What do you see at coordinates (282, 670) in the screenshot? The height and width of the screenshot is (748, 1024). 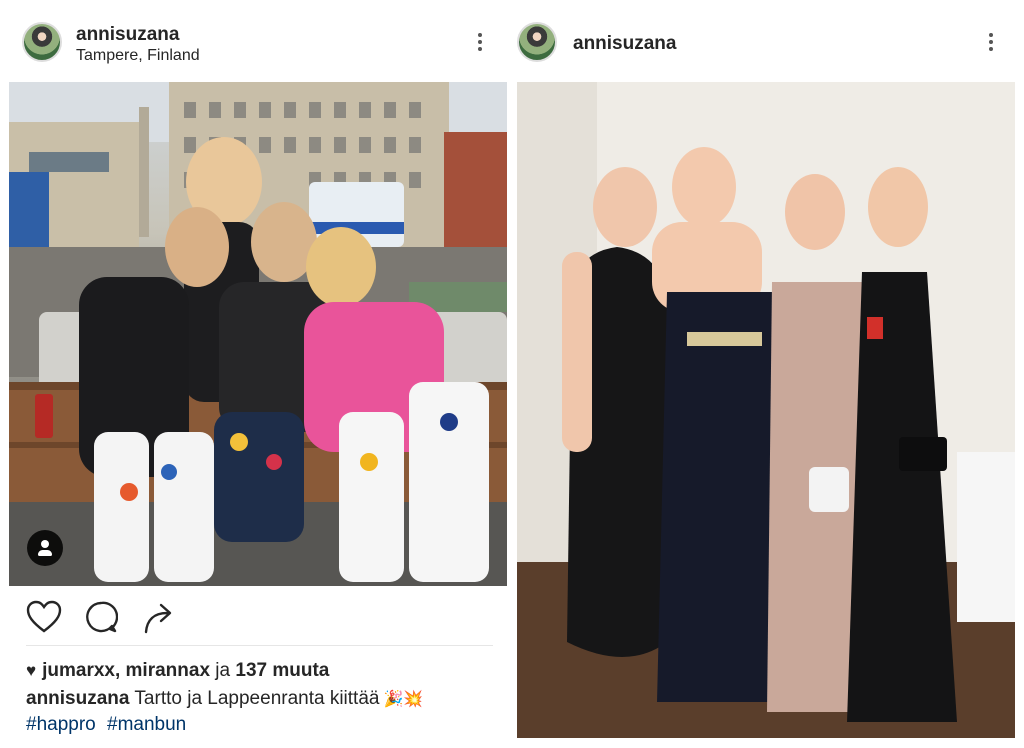 I see `likes-others-count: 137 muuta` at bounding box center [282, 670].